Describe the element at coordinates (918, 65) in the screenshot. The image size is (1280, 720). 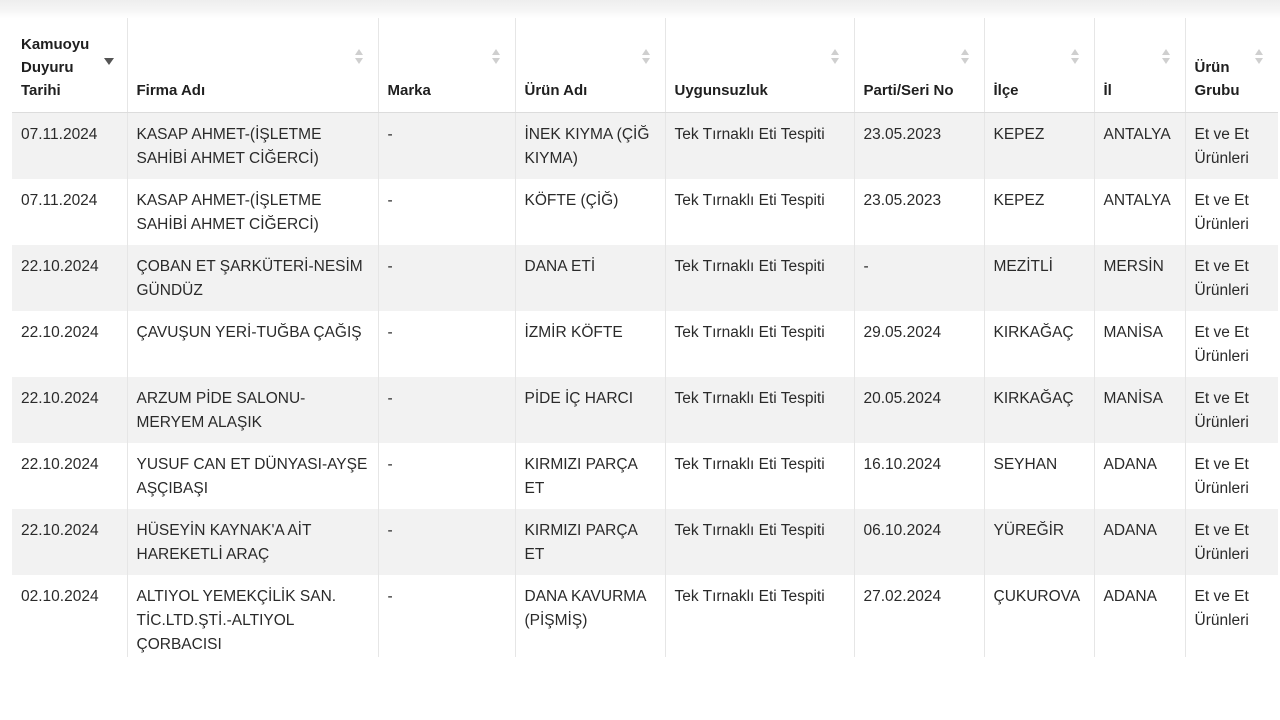
I see `column-header-batch-no: Parti/Seri No` at that location.